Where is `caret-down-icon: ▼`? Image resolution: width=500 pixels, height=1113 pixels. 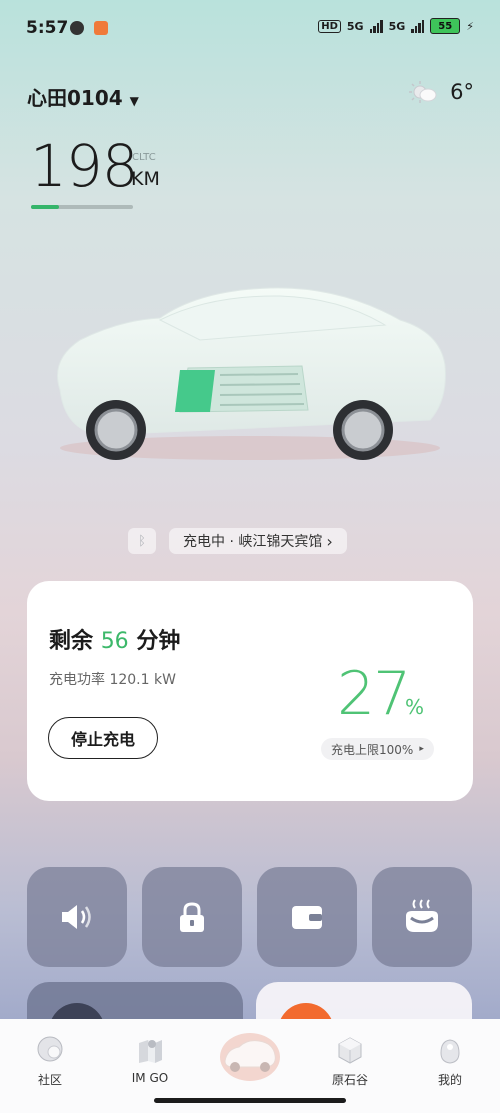 caret-down-icon: ▼ is located at coordinates (134, 101).